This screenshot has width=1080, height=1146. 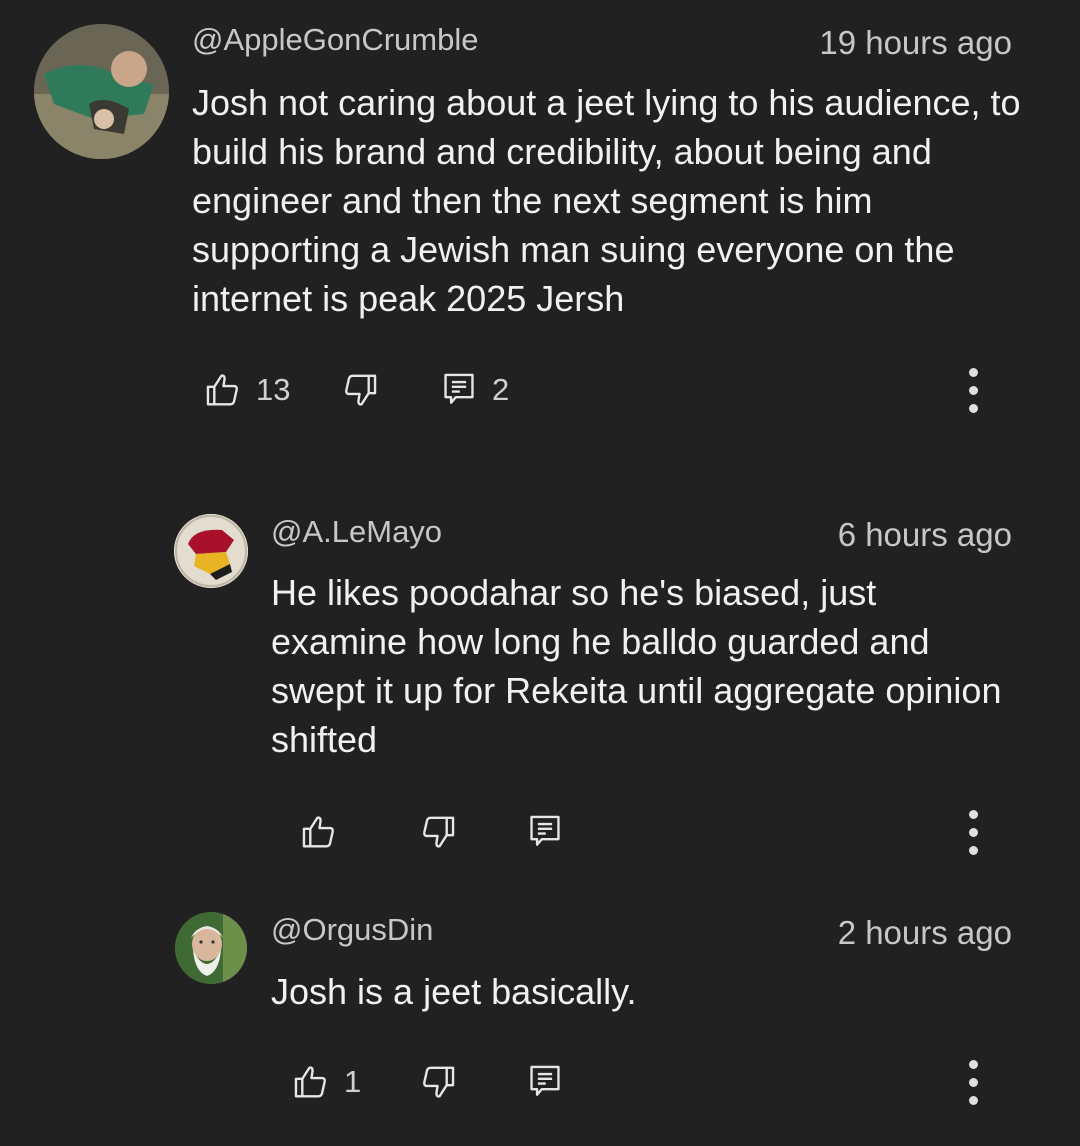 I want to click on comment-text: Josh is a jeet basically., so click(x=454, y=991).